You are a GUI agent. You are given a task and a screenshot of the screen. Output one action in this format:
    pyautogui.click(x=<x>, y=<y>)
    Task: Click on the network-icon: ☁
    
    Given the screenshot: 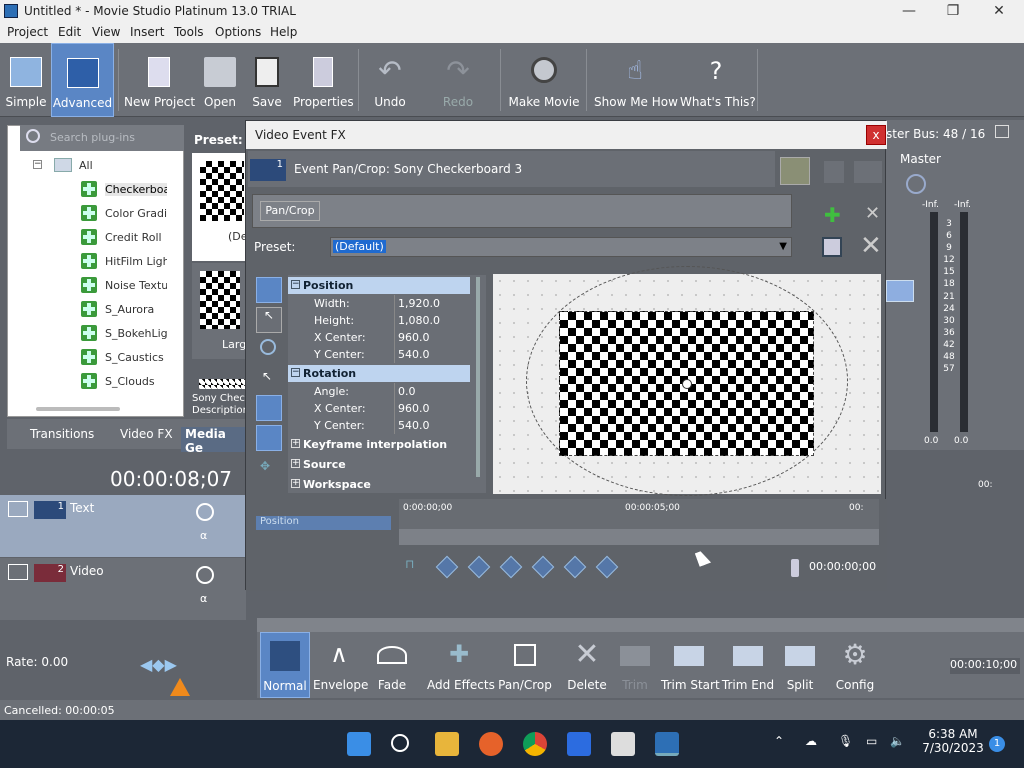 What is the action you would take?
    pyautogui.click(x=811, y=741)
    